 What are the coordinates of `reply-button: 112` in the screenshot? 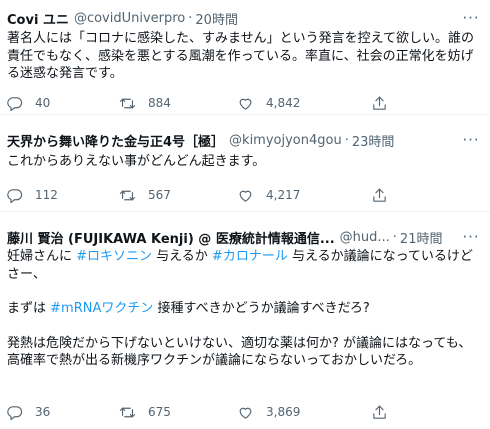 It's located at (32, 195).